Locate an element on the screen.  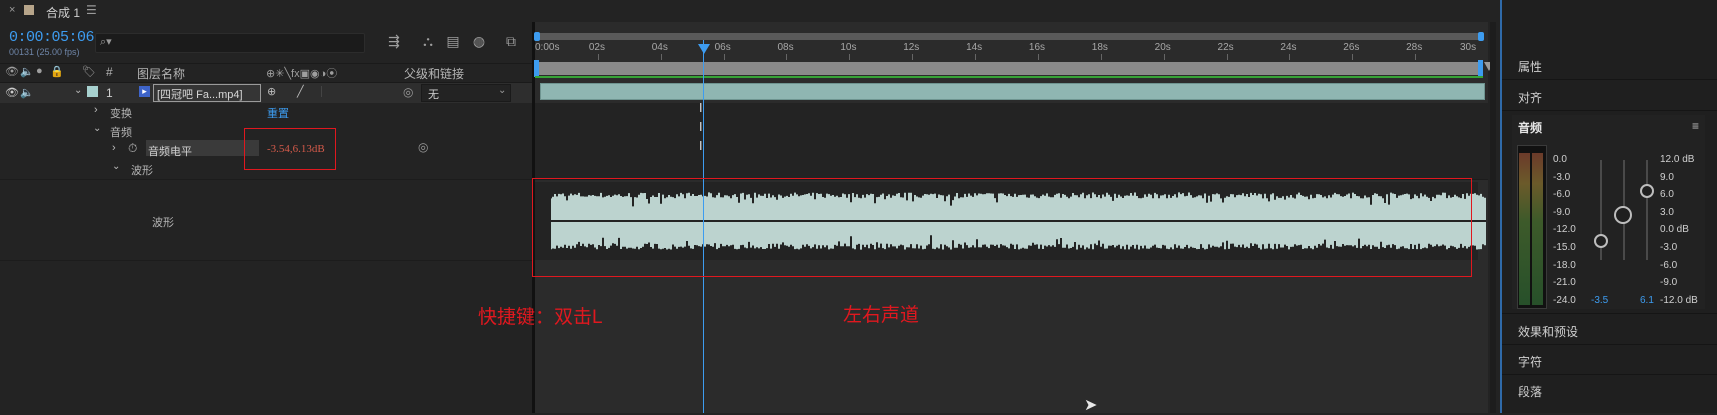
solo-icon: ● is located at coordinates (39, 71).